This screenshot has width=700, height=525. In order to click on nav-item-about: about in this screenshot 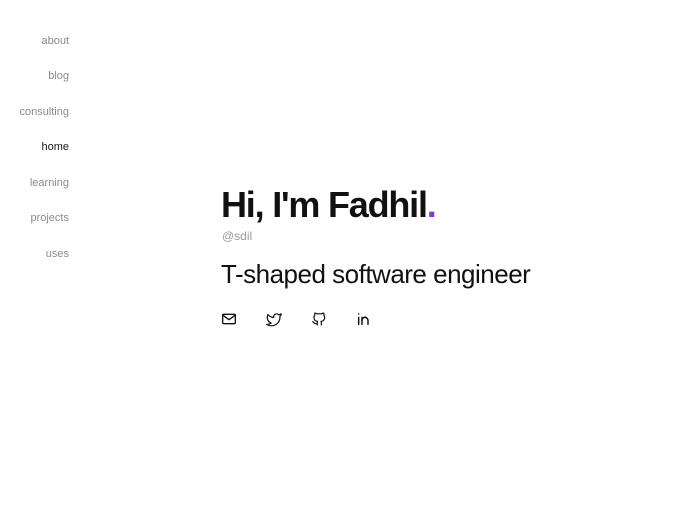, I will do `click(55, 41)`.